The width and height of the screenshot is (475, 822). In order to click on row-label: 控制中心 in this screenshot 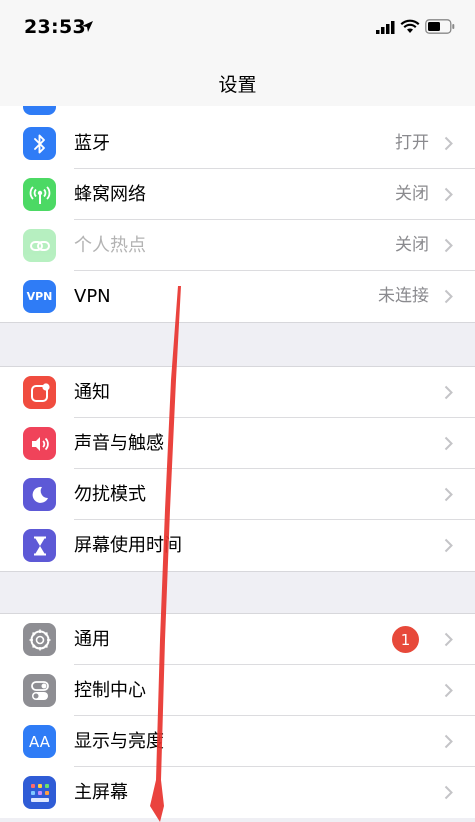, I will do `click(110, 690)`.